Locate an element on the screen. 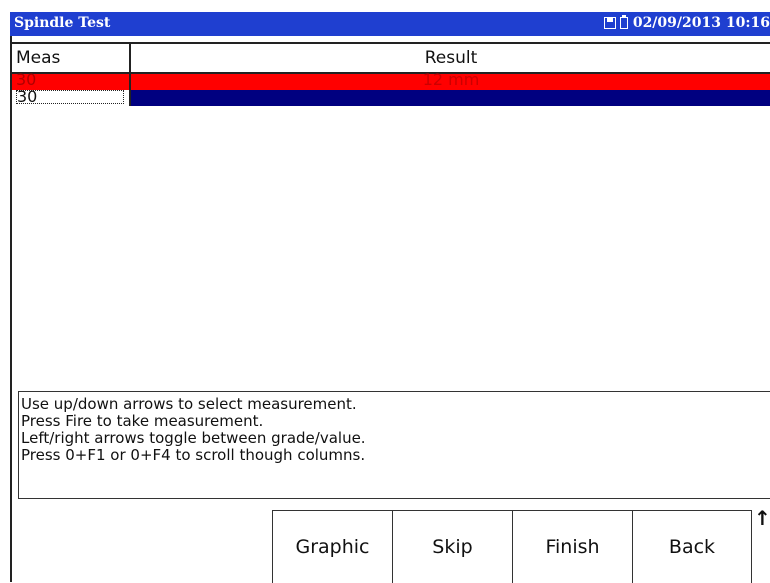 The image size is (770, 583). finish-button: Finish is located at coordinates (573, 547).